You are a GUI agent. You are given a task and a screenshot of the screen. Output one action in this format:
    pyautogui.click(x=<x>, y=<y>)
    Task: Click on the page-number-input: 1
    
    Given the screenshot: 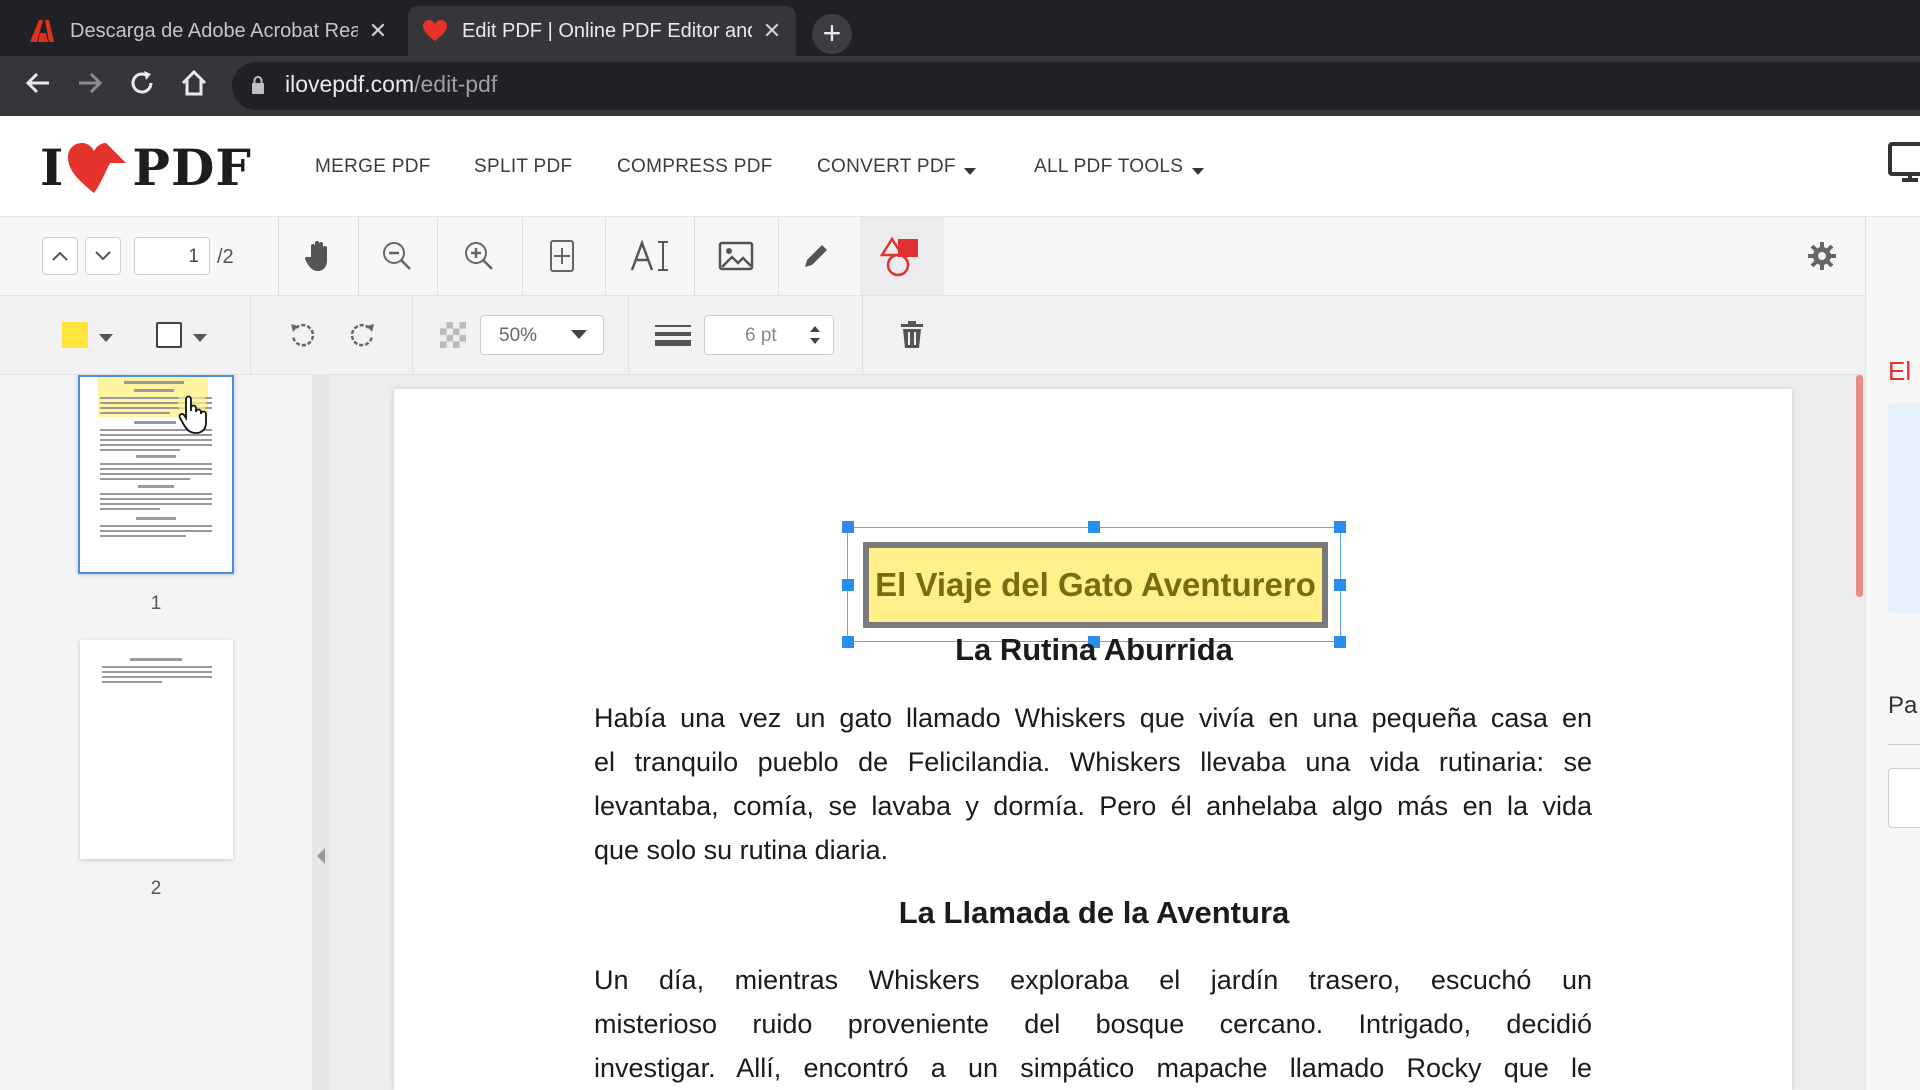 What is the action you would take?
    pyautogui.click(x=172, y=256)
    